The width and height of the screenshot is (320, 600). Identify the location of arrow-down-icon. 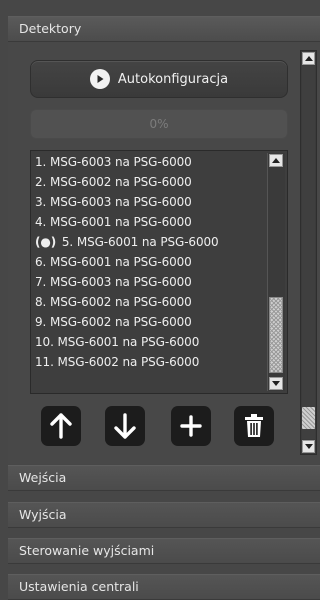
(125, 426).